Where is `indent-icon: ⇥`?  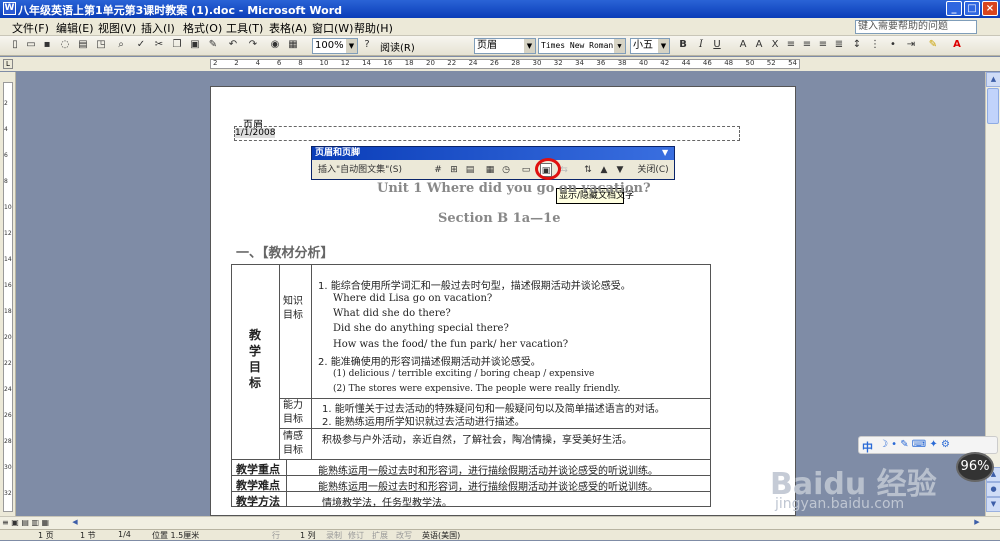 indent-icon: ⇥ is located at coordinates (911, 45).